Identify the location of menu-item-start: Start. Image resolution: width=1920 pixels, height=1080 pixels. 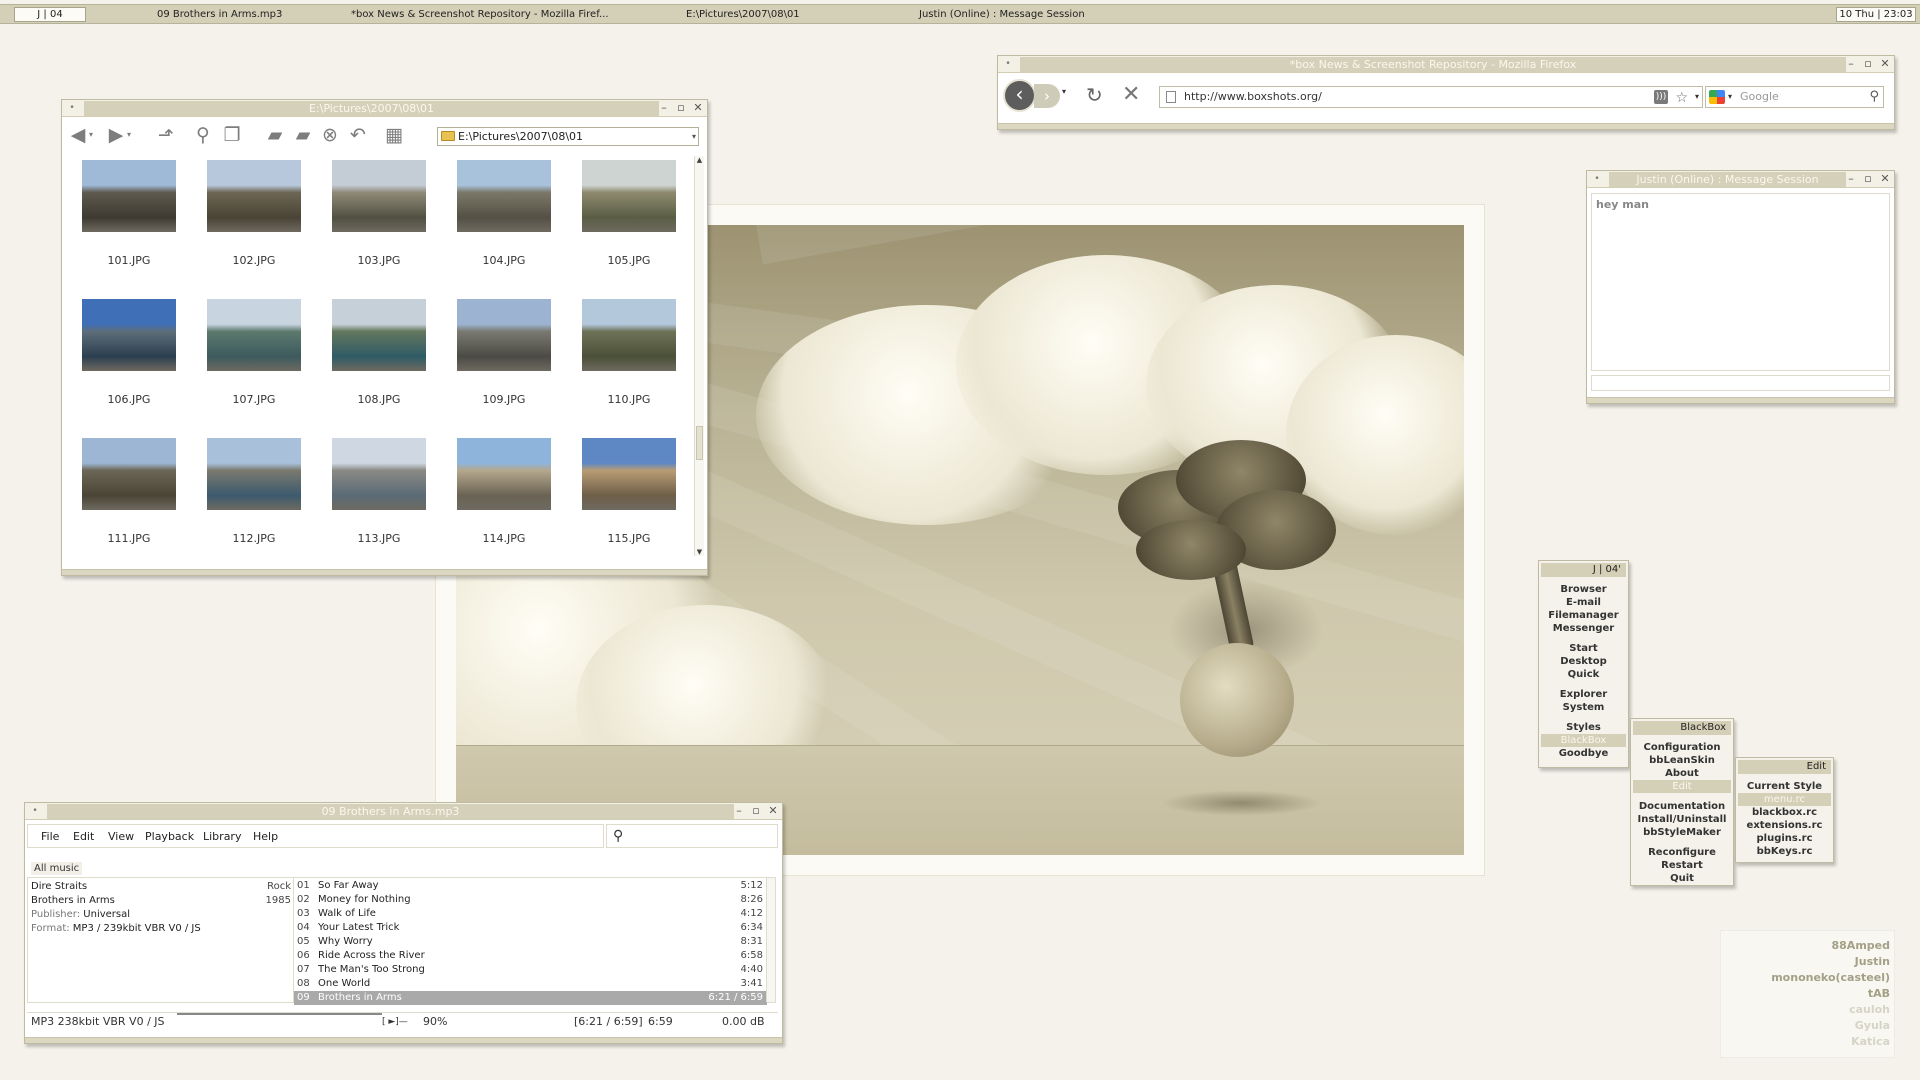
(1583, 648).